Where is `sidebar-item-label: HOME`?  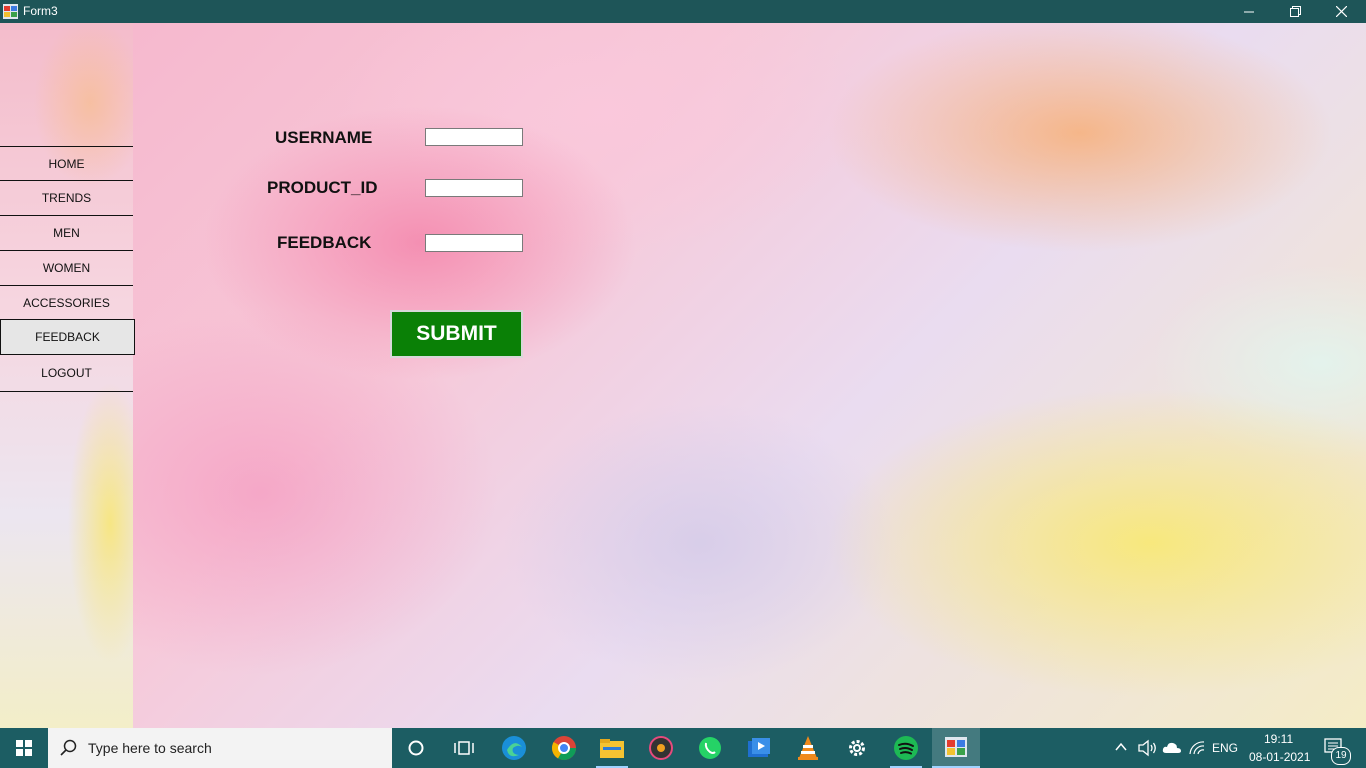 sidebar-item-label: HOME is located at coordinates (66, 164).